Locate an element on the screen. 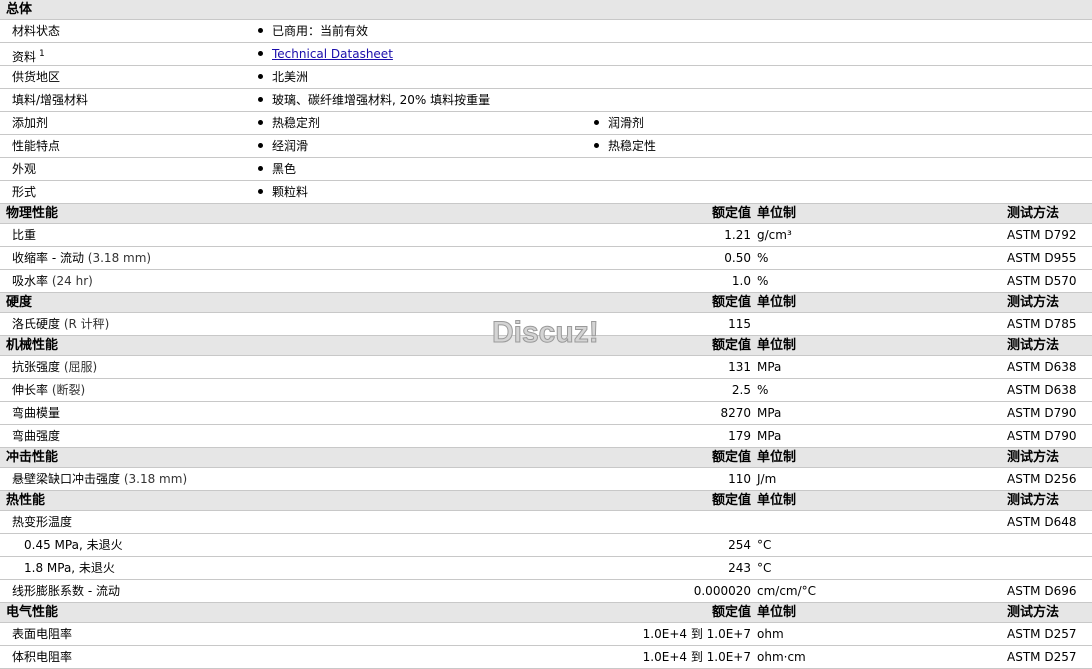  property-label: 填料/增强材料 is located at coordinates (50, 100).